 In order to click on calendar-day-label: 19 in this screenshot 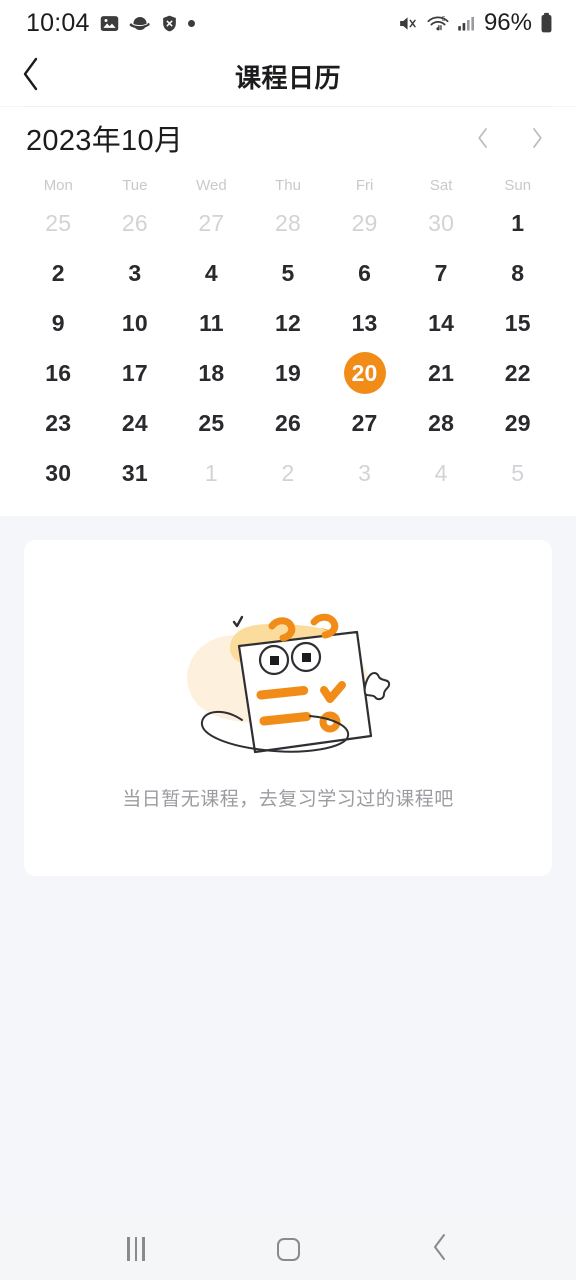, I will do `click(287, 372)`.